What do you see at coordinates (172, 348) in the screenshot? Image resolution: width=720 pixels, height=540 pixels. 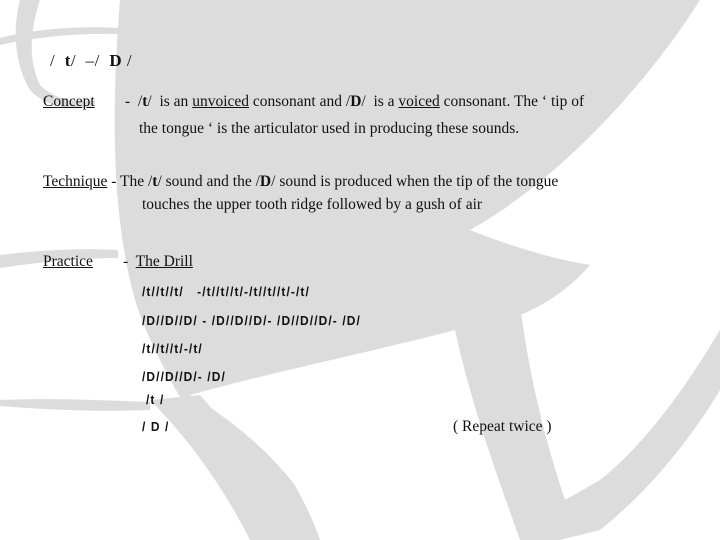 I see `drill-line: /t//t//t/-/t/` at bounding box center [172, 348].